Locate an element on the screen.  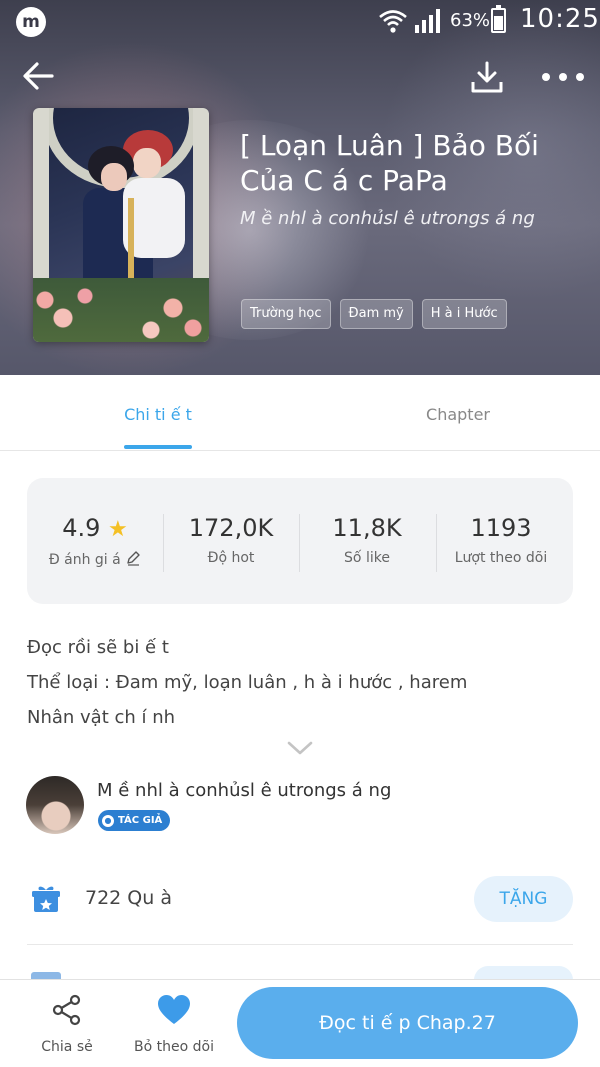
battery-icon is located at coordinates (498, 19).